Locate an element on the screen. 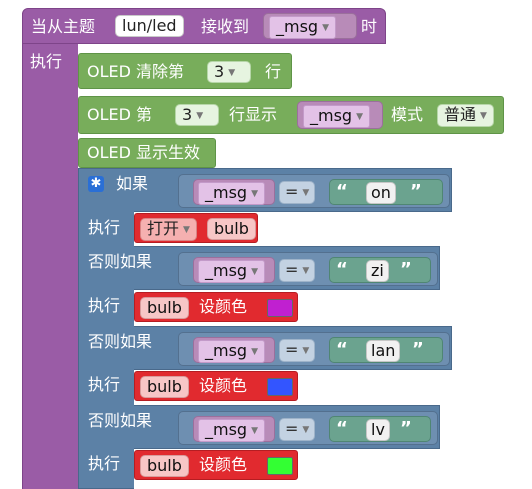 The height and width of the screenshot is (489, 532). bulb-target-3: bulb is located at coordinates (164, 466).